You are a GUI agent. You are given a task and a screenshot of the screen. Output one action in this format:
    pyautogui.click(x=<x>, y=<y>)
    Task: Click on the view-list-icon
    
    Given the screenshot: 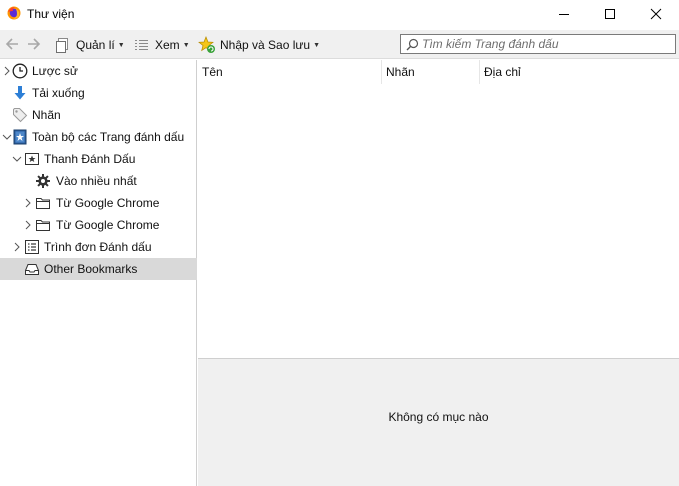 What is the action you would take?
    pyautogui.click(x=141, y=44)
    